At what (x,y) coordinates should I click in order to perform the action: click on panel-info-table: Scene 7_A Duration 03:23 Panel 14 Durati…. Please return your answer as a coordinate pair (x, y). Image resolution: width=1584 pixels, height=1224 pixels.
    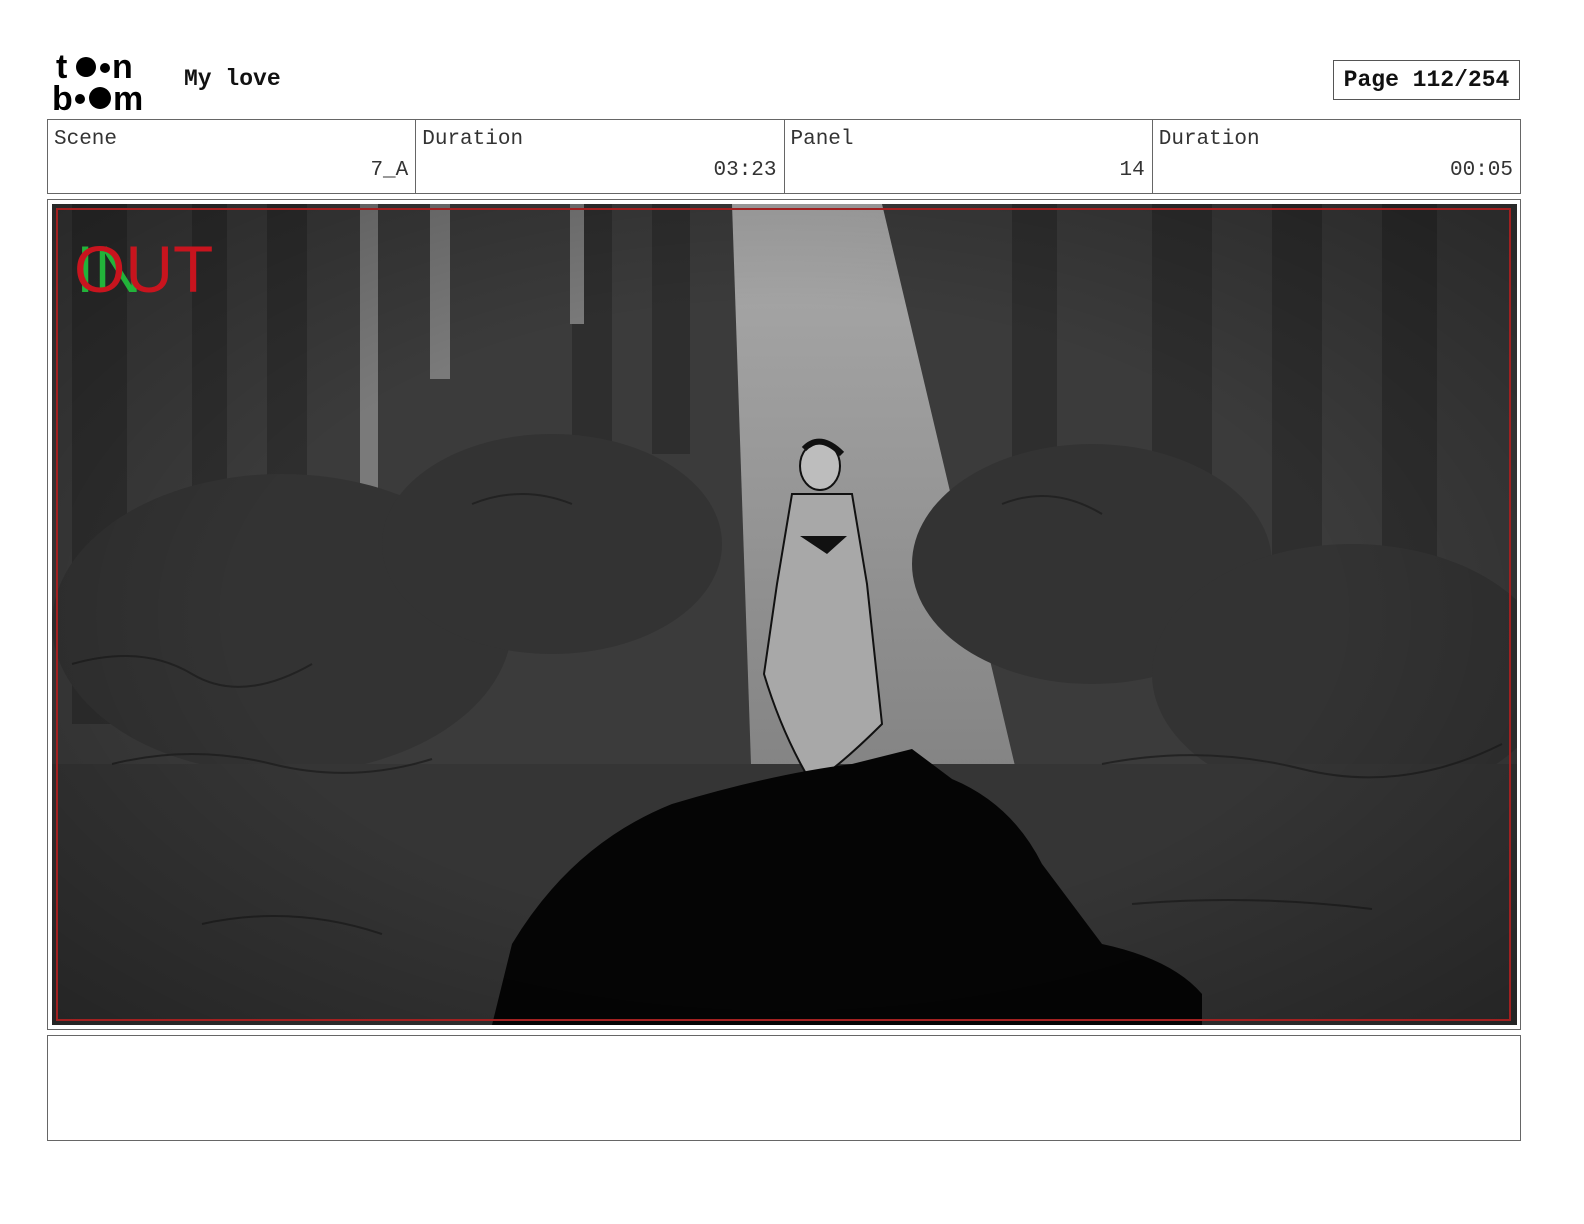
    Looking at the image, I should click on (784, 156).